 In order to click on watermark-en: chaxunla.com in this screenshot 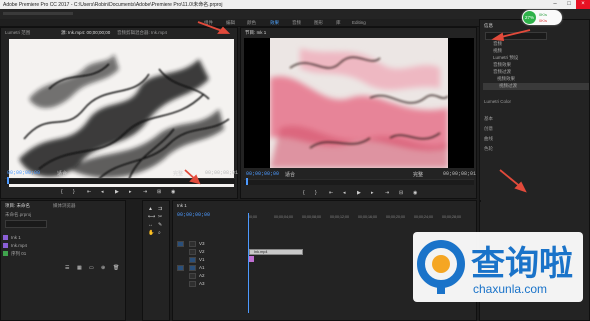, I will do `click(510, 289)`.